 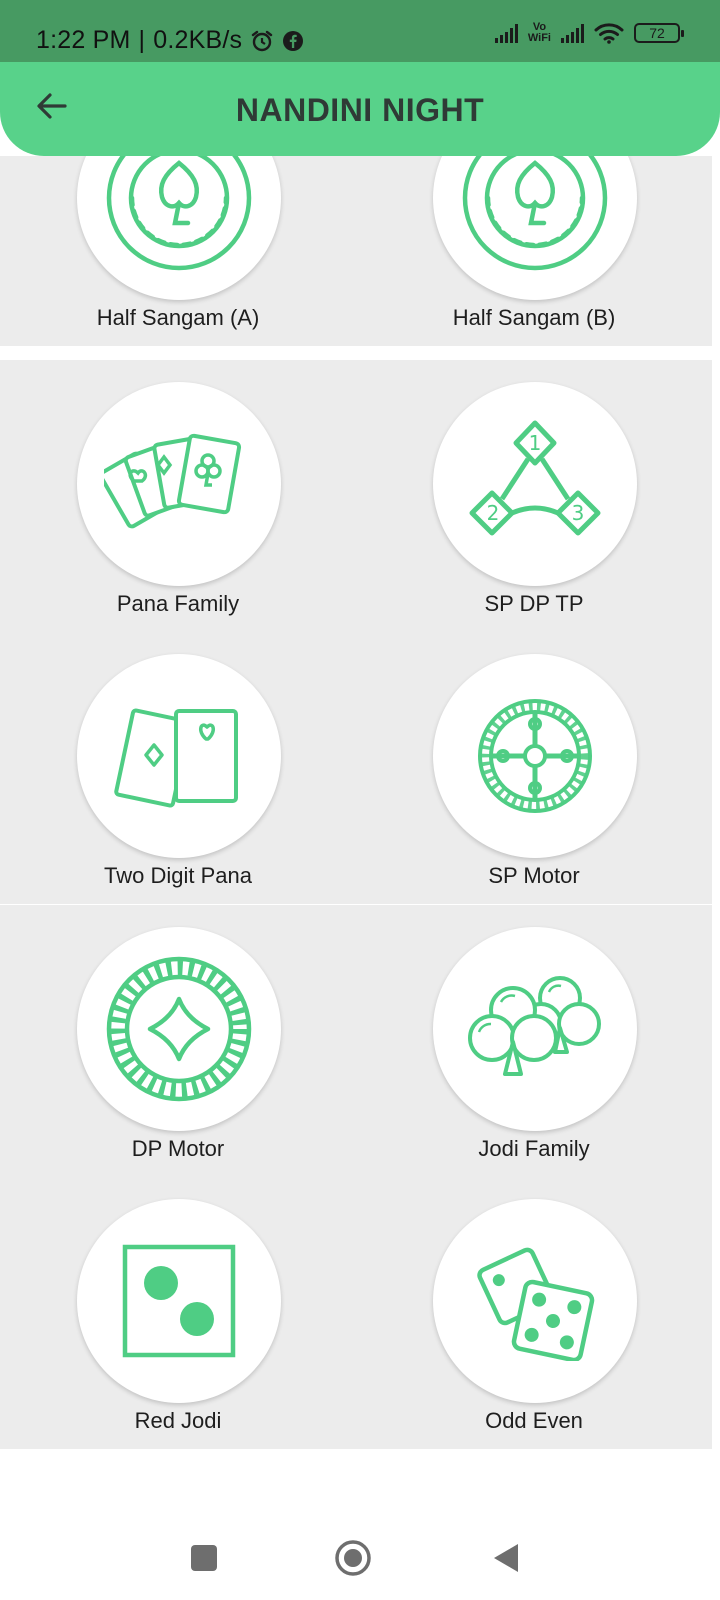 I want to click on dice-pair-icon, so click(x=536, y=1304).